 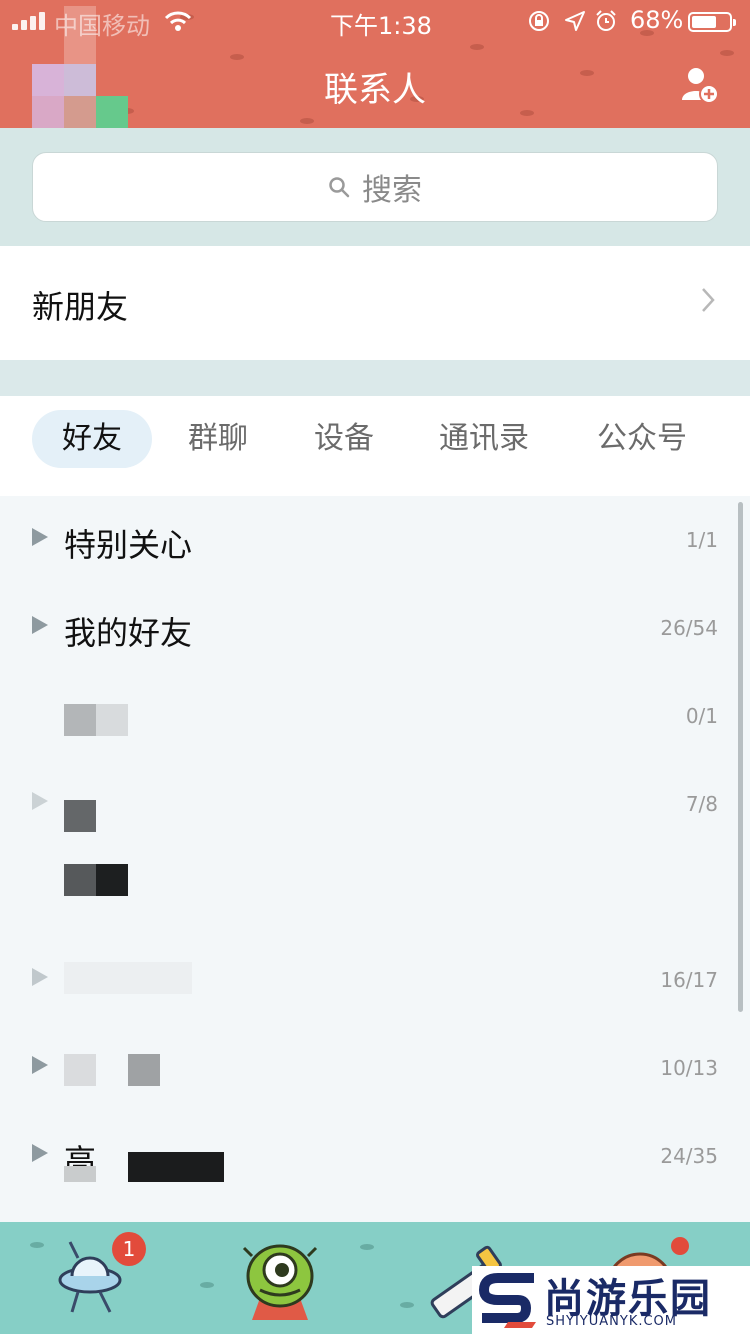 What do you see at coordinates (689, 628) in the screenshot?
I see `group-count: 26/54` at bounding box center [689, 628].